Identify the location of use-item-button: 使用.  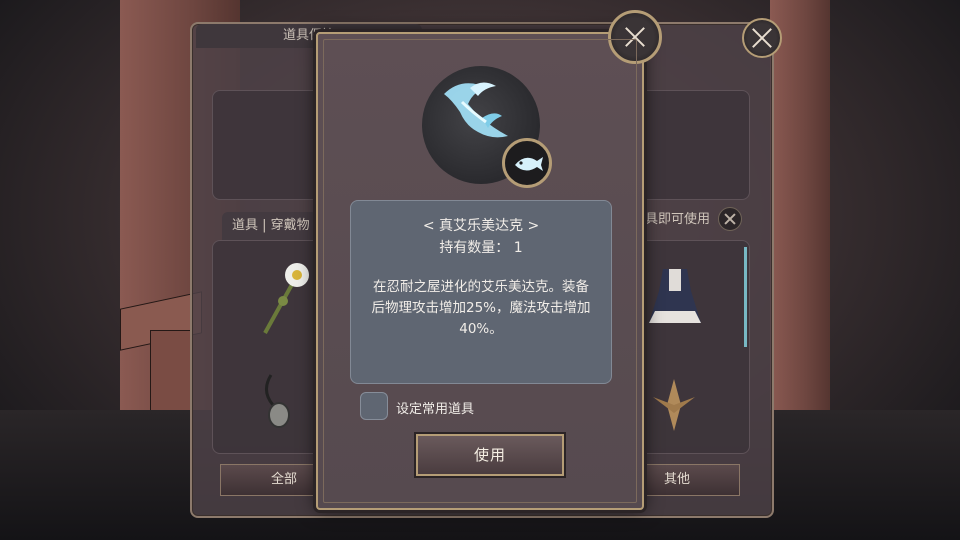
(490, 455).